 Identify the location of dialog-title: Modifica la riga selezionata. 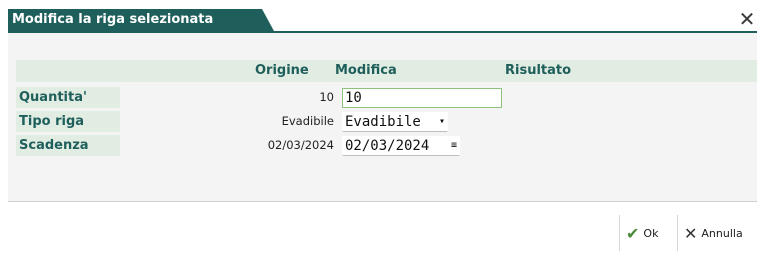
(141, 20).